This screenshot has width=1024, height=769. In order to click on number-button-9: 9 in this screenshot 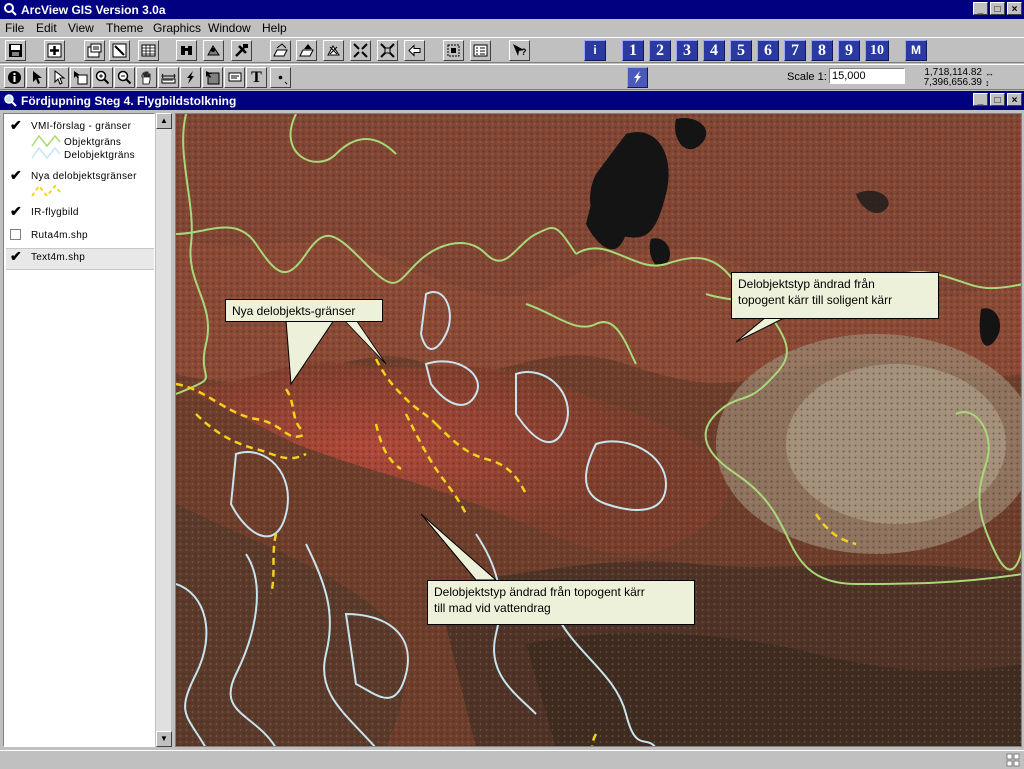, I will do `click(849, 50)`.